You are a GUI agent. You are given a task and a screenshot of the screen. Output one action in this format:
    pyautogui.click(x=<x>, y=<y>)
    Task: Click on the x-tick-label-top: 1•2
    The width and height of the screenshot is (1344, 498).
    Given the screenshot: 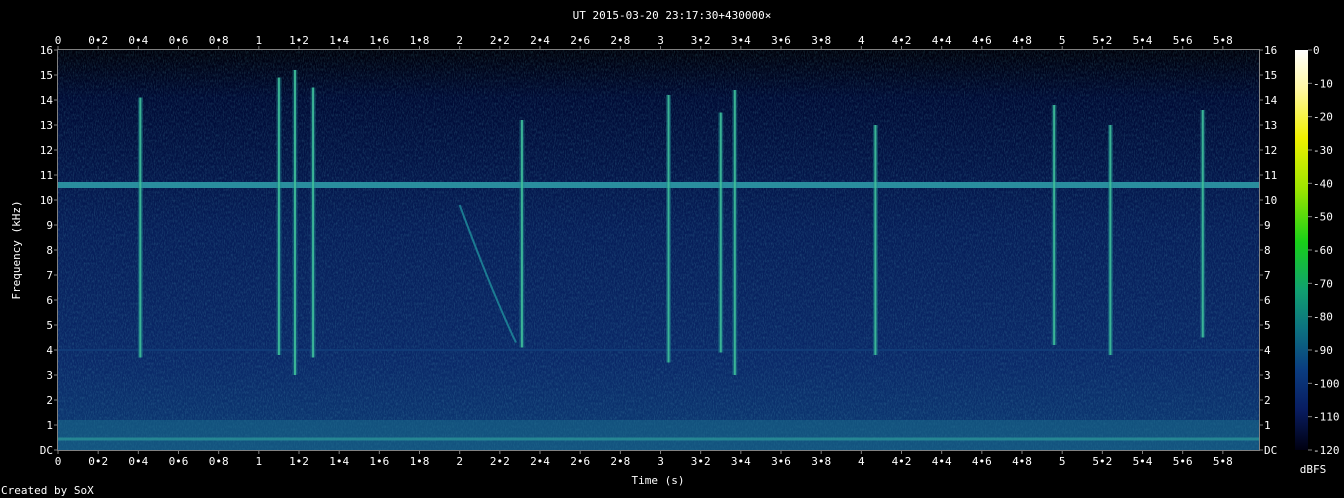 What is the action you would take?
    pyautogui.click(x=299, y=40)
    